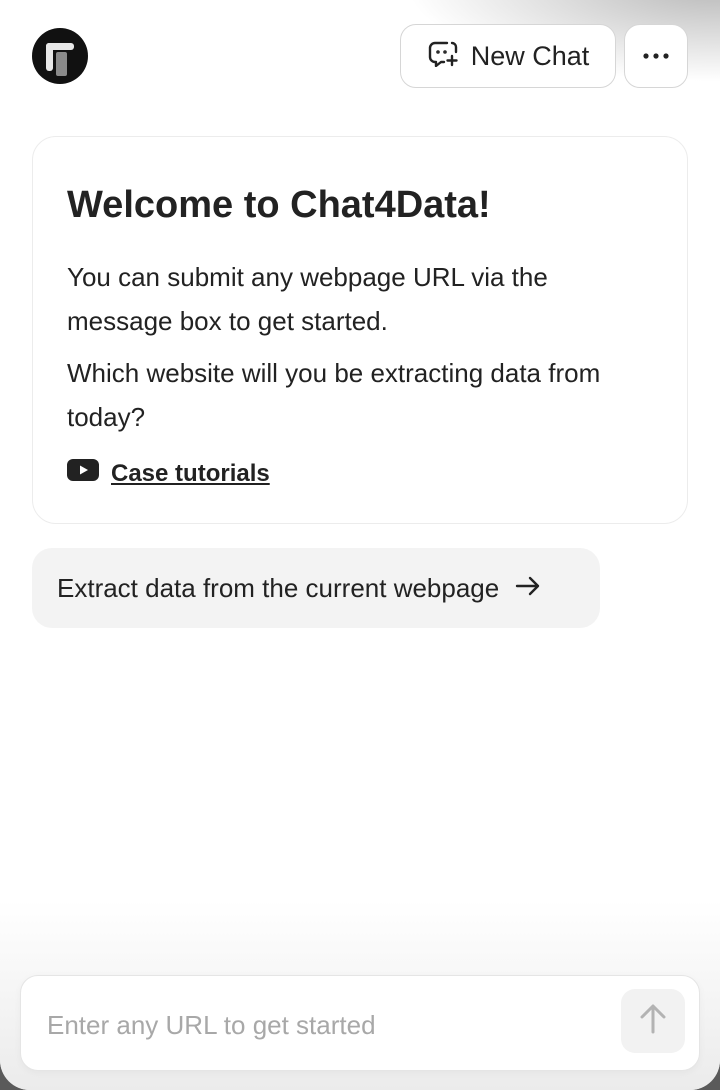 This screenshot has width=720, height=1090. I want to click on suggestion-label: Extract data from the current webpage, so click(278, 587).